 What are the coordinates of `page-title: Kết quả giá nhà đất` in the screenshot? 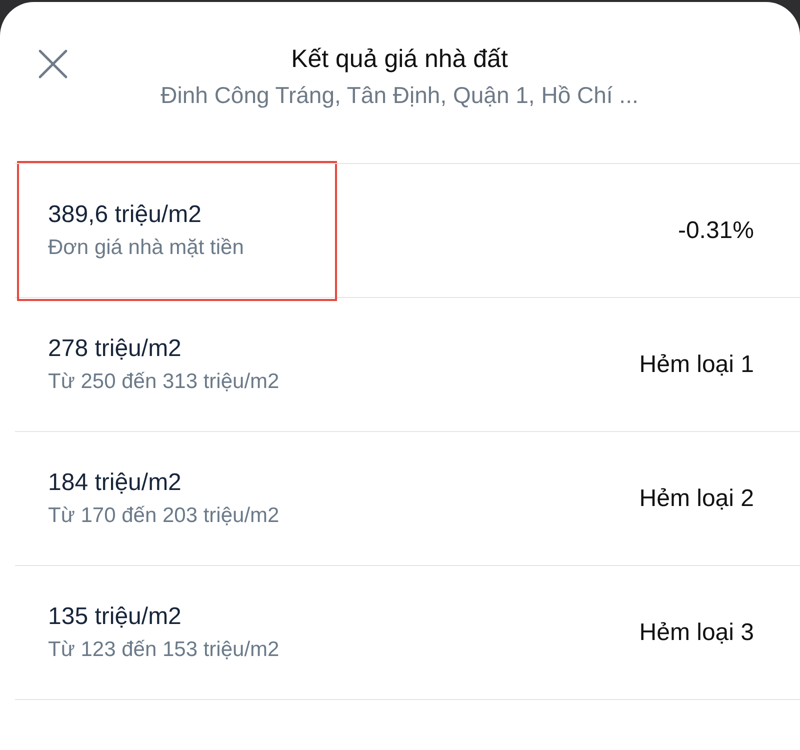 It's located at (399, 59).